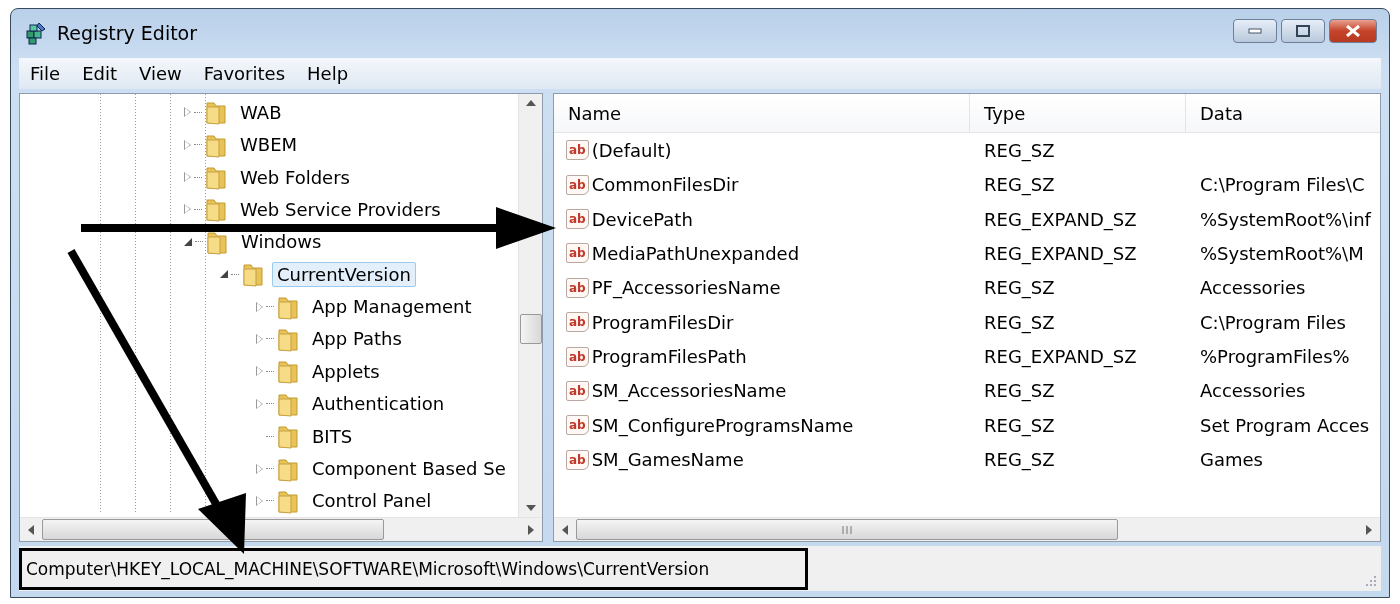  I want to click on tree-item: Windows, so click(281, 242).